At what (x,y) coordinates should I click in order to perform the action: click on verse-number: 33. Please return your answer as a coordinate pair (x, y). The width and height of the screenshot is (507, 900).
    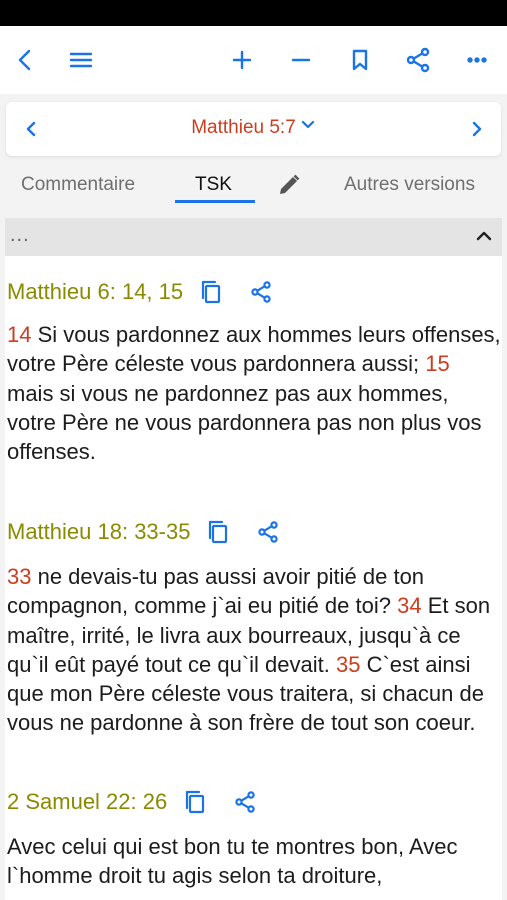
    Looking at the image, I should click on (19, 576).